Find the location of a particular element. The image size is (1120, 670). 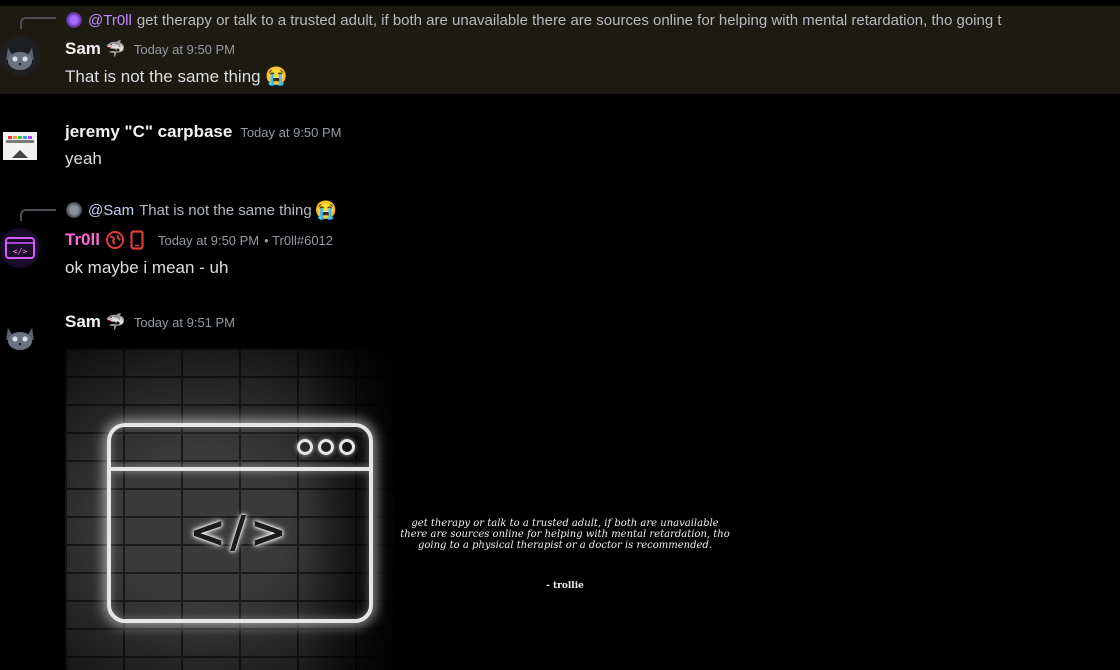

neon-browser-window-icon: </> is located at coordinates (240, 523).